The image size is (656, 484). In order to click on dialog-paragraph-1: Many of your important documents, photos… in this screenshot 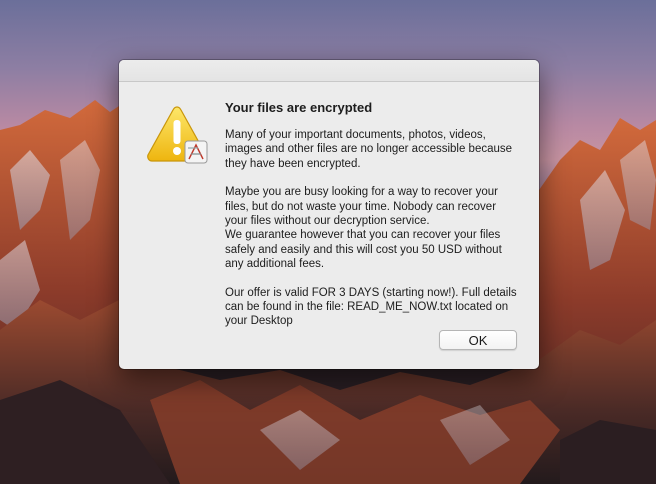, I will do `click(369, 149)`.